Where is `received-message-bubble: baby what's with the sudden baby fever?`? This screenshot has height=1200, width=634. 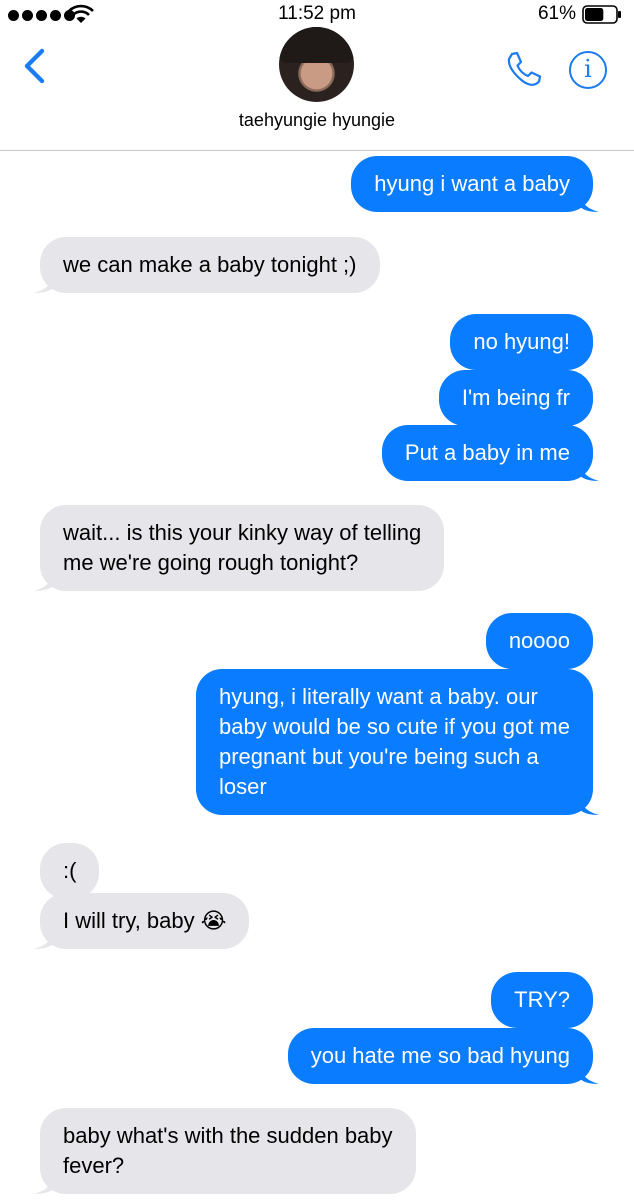 received-message-bubble: baby what's with the sudden baby fever? is located at coordinates (225, 1151).